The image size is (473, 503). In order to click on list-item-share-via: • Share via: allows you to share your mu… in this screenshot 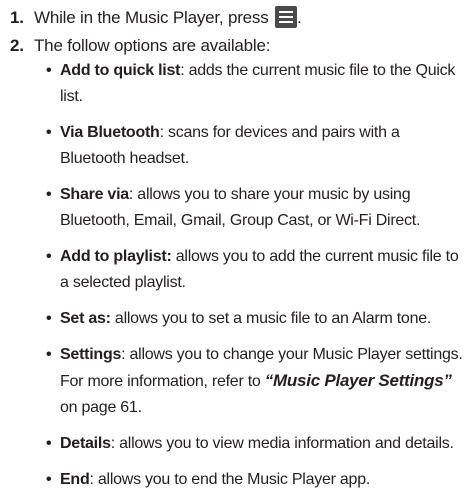, I will do `click(236, 208)`.